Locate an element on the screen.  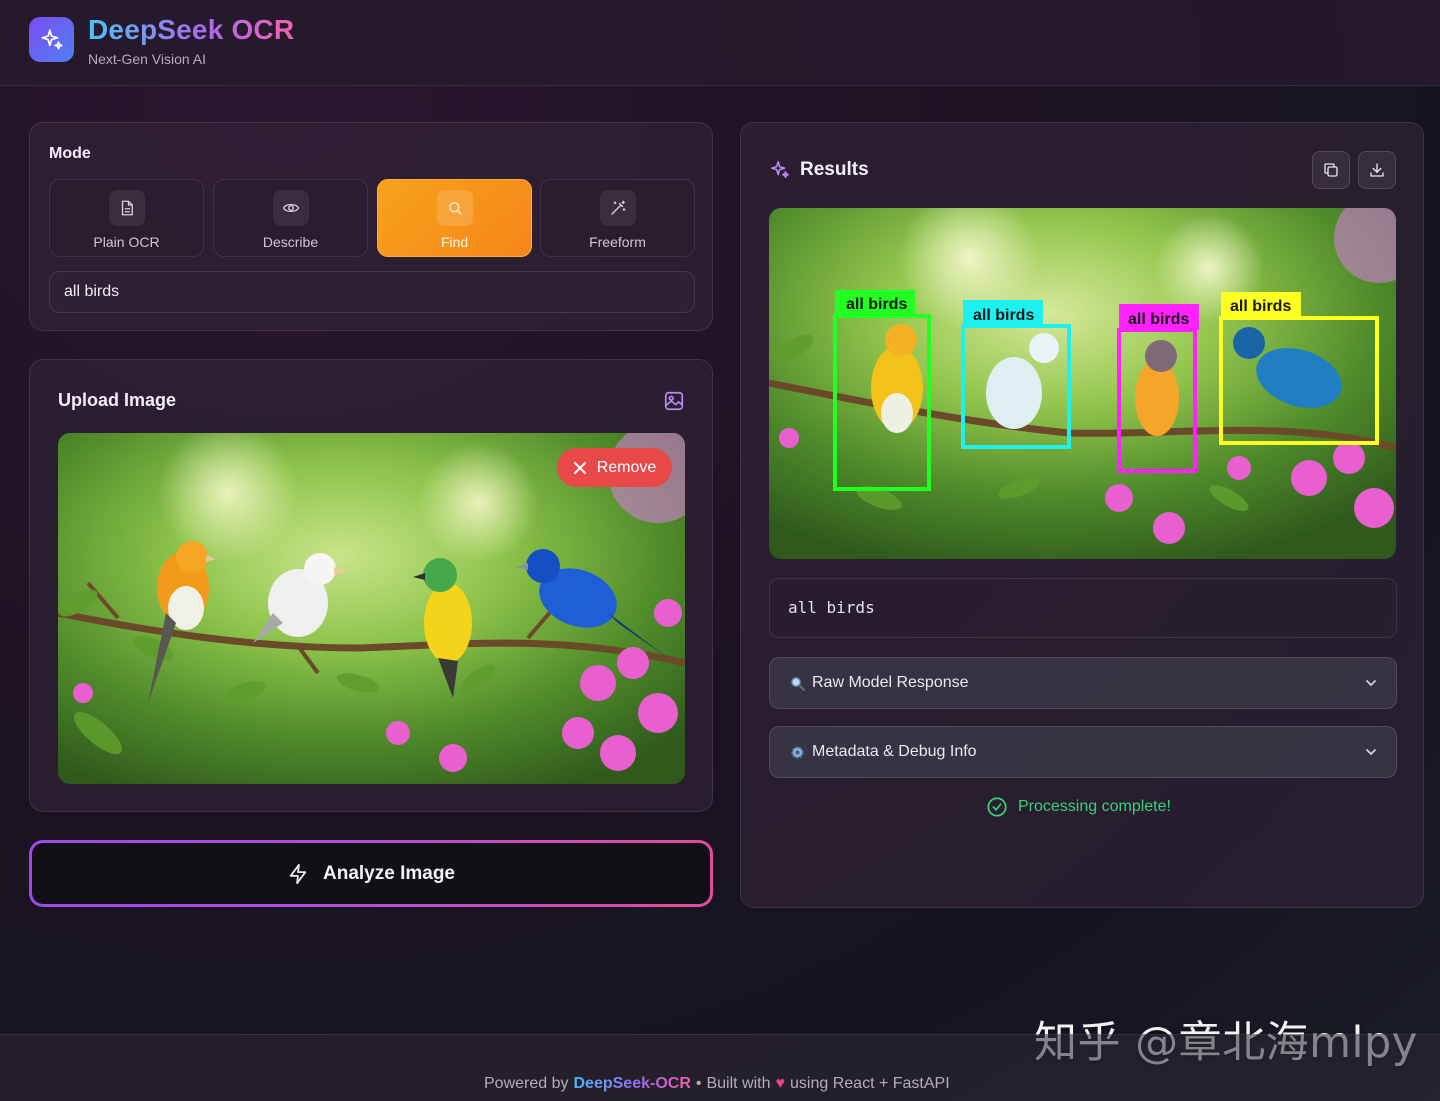
mode-find-label: Find is located at coordinates (454, 242).